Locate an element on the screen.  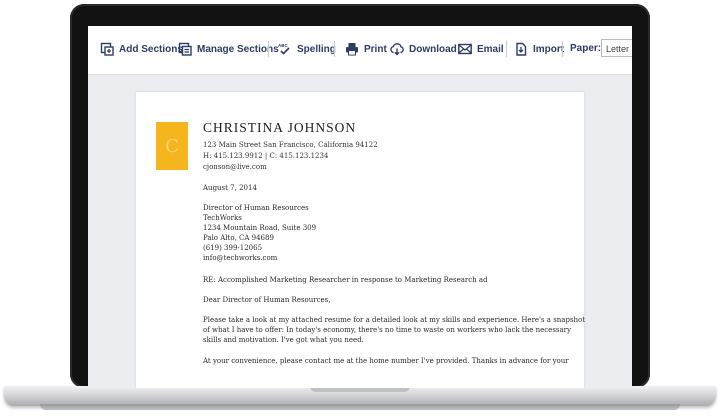
laptop-base-shadow is located at coordinates (360, 407).